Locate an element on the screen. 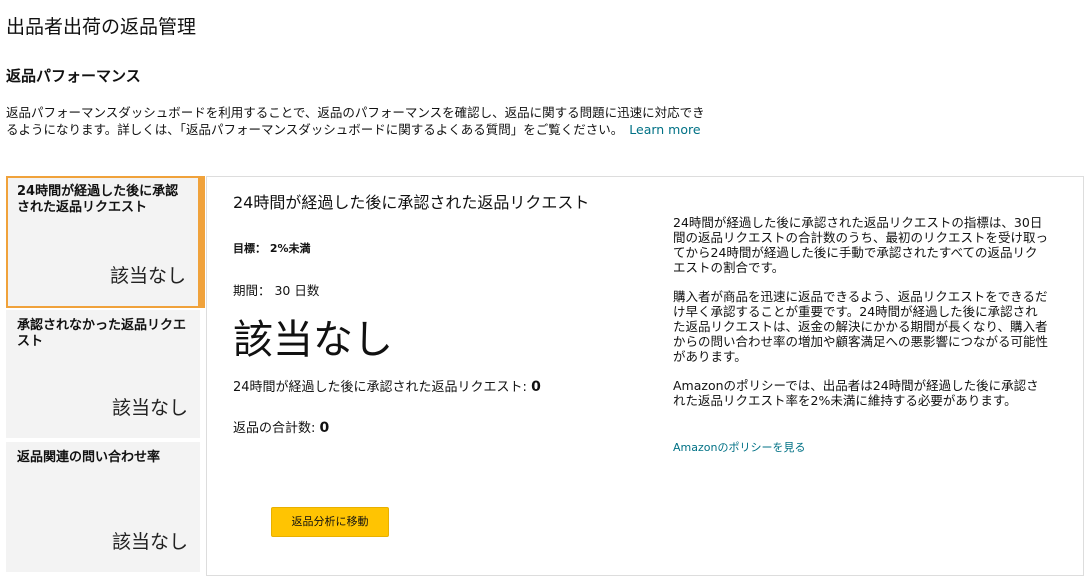  metric-card-late-approval: 24時間が経過した後に承認された返品リクエスト 該当なし is located at coordinates (103, 242).